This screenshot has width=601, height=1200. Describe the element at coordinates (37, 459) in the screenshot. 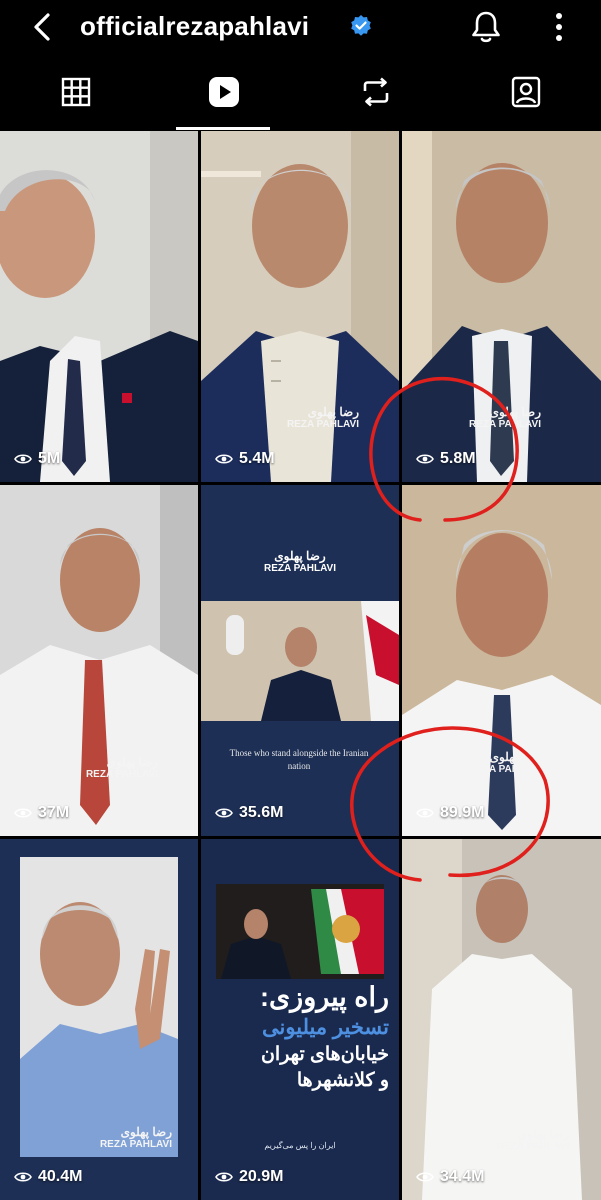

I see `view-count: 5M` at that location.